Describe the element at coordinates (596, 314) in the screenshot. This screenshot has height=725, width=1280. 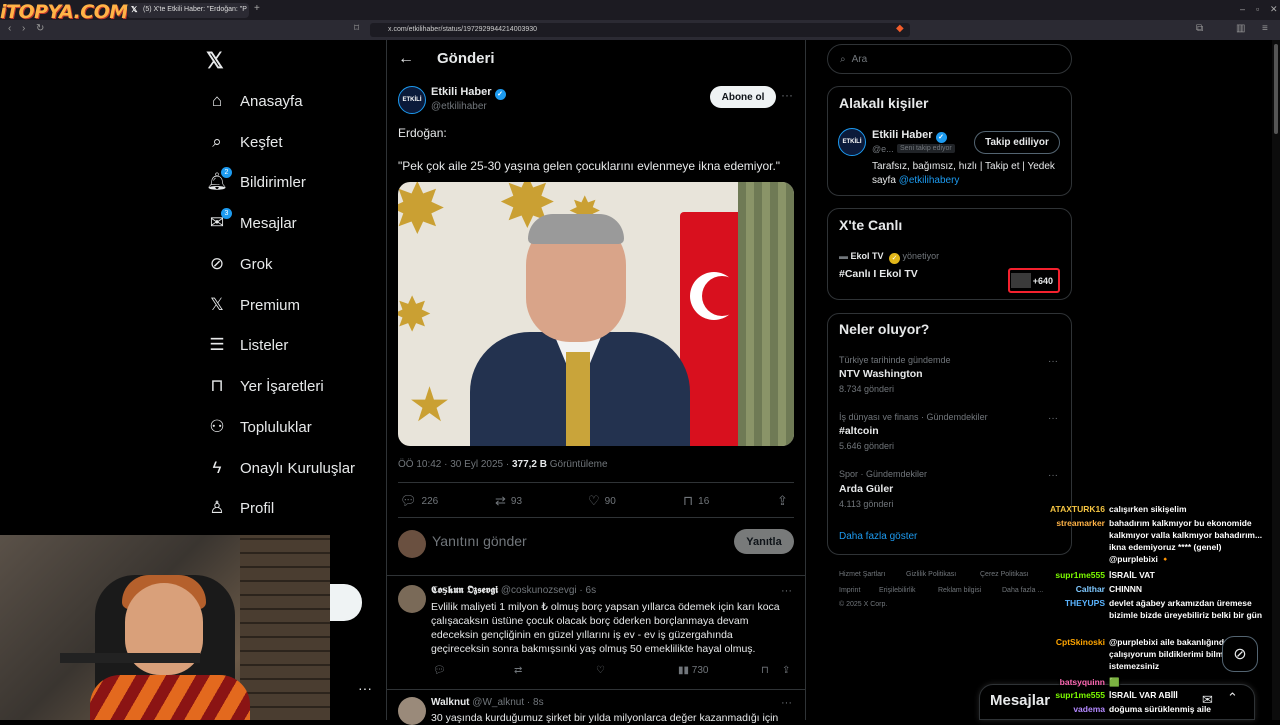
I see `post-image: ✸ ✸ ✸ ✸ ★` at that location.